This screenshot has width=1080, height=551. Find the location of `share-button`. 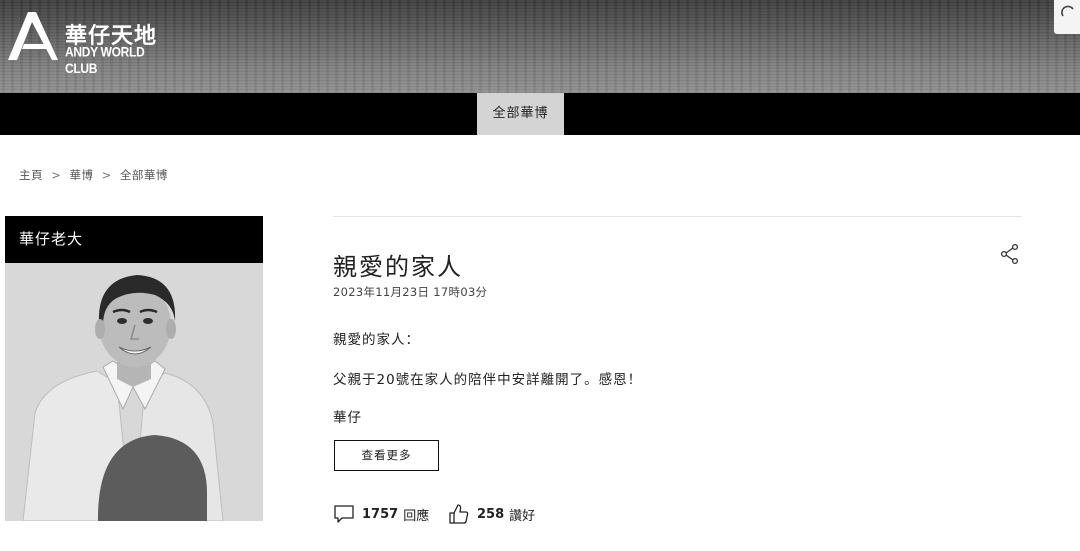

share-button is located at coordinates (1010, 254).